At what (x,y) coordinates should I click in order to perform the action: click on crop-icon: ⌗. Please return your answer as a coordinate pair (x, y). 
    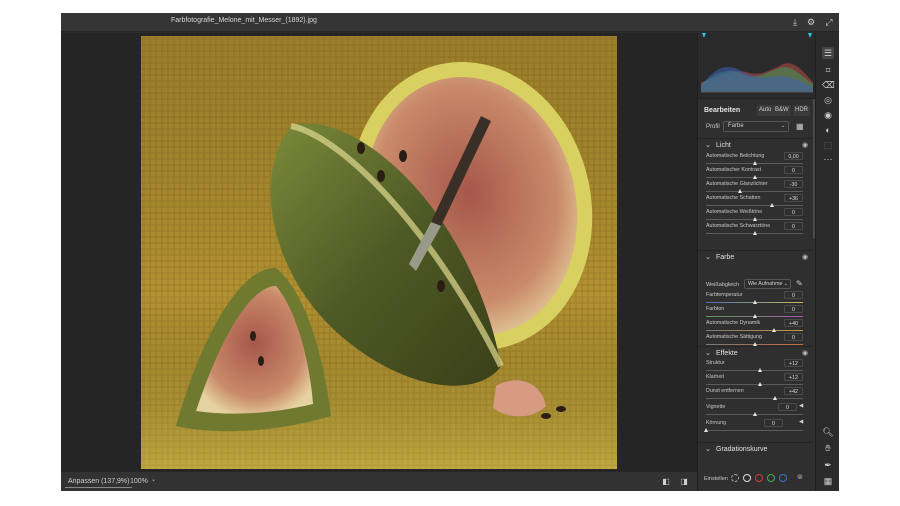
    Looking at the image, I should click on (828, 70).